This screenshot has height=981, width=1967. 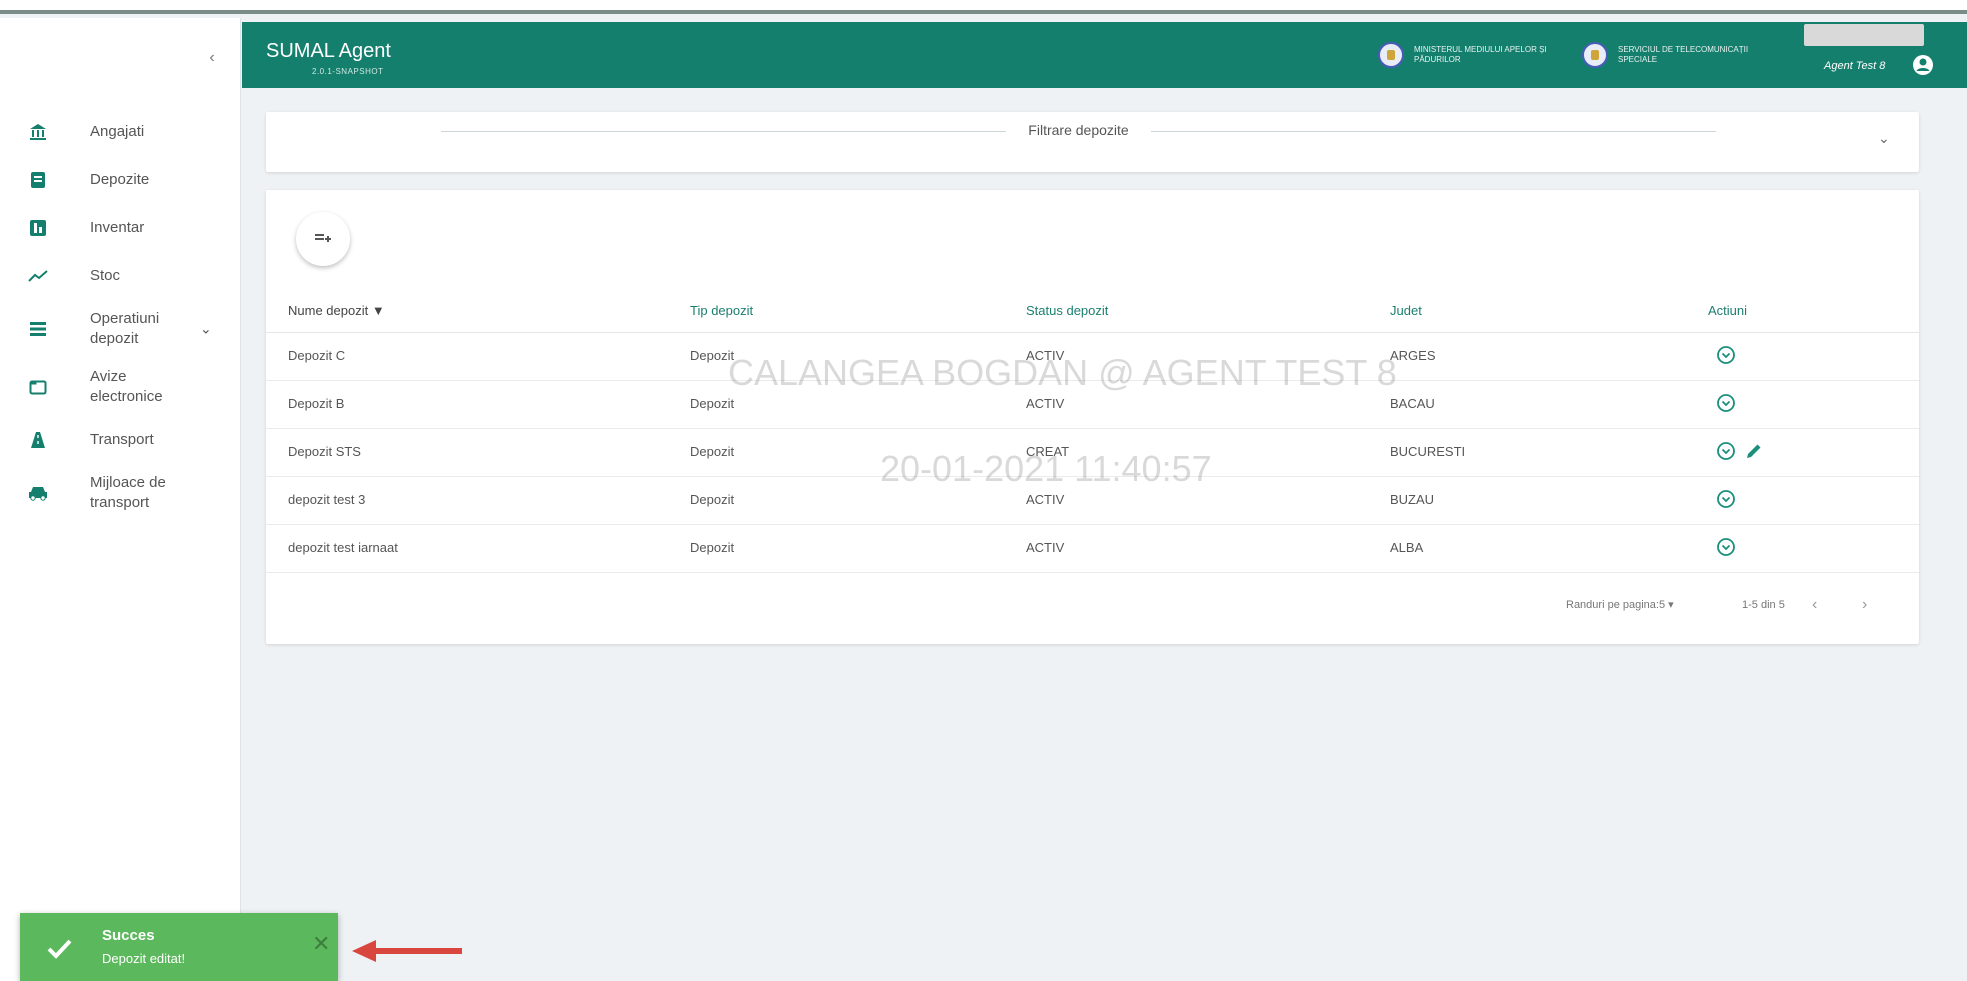 What do you see at coordinates (1612, 605) in the screenshot?
I see `rows-per-page-label: Randuri pe pagina:` at bounding box center [1612, 605].